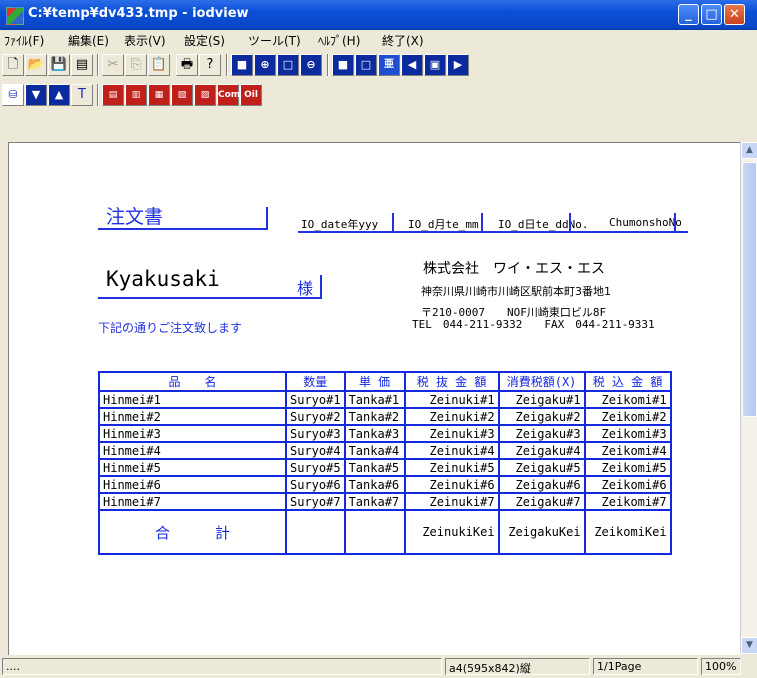 The image size is (757, 678). What do you see at coordinates (711, 14) in the screenshot?
I see `maximize-button: □` at bounding box center [711, 14].